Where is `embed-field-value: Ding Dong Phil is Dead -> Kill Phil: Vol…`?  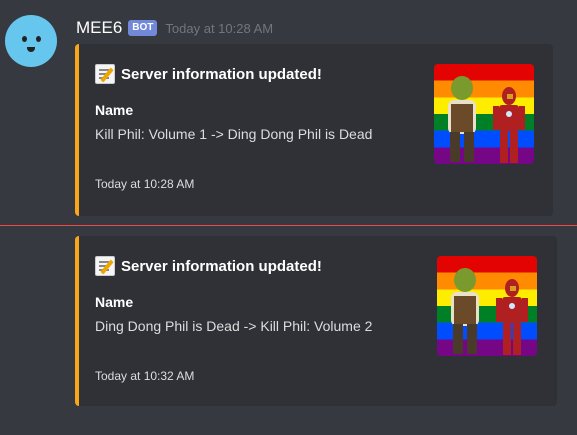 embed-field-value: Ding Dong Phil is Dead -> Kill Phil: Vol… is located at coordinates (234, 326).